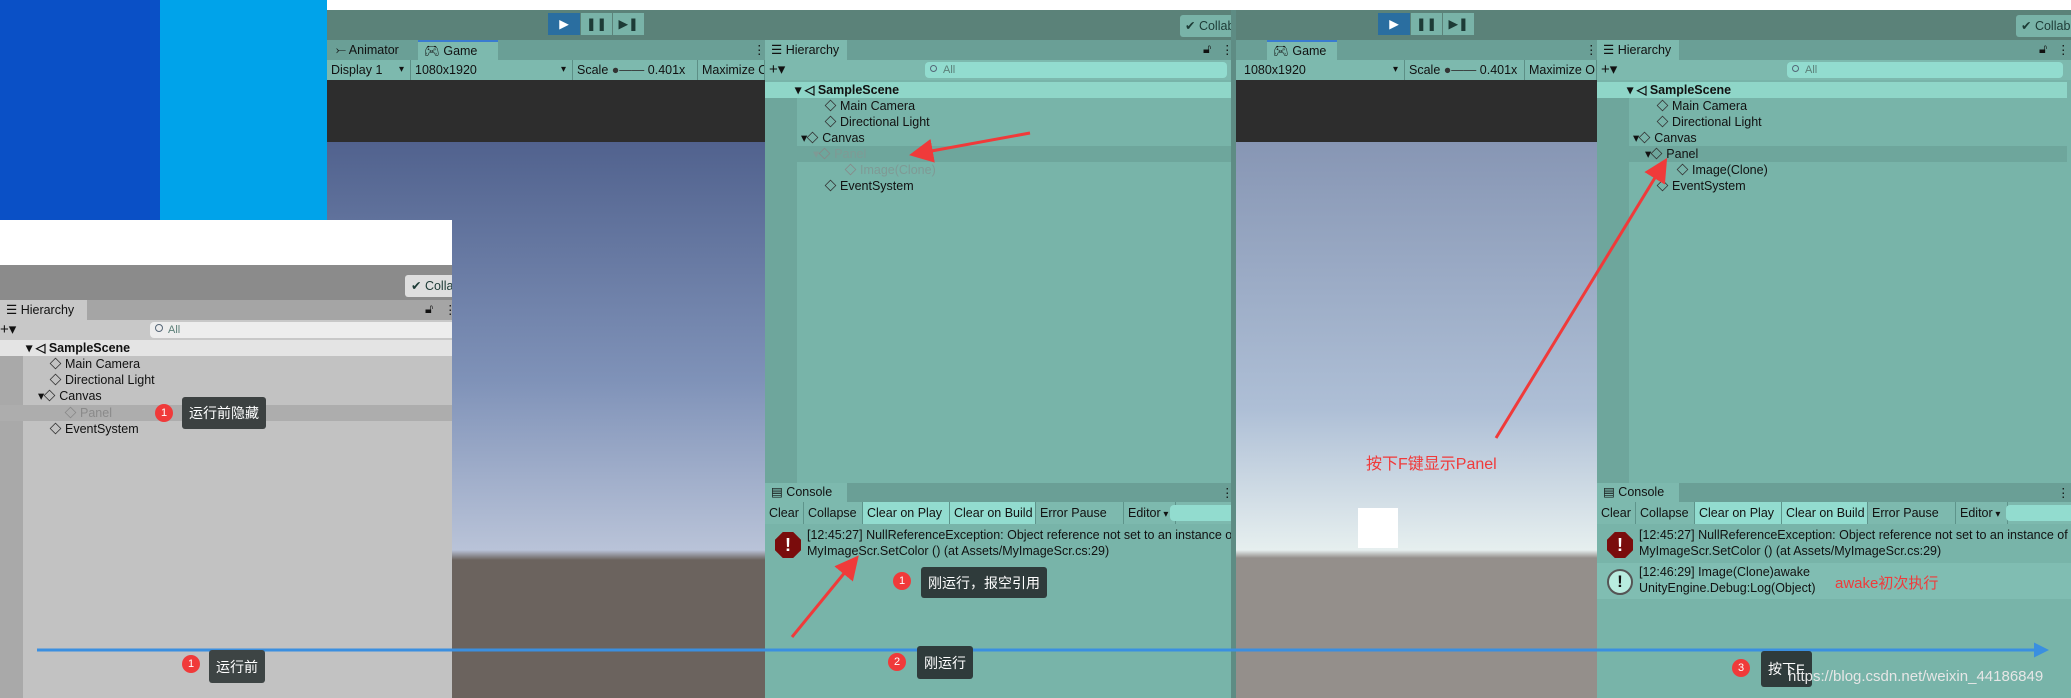 The image size is (2071, 698). Describe the element at coordinates (897, 662) in the screenshot. I see `timeline-badge-2: 2` at that location.